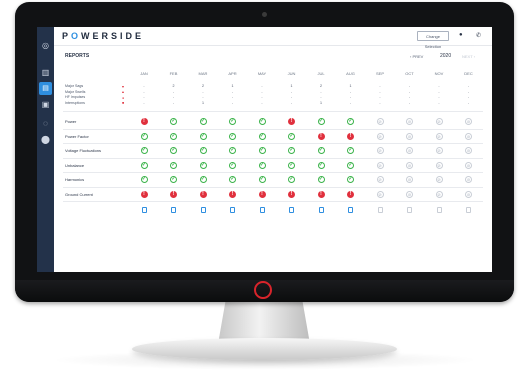 This screenshot has width=530, height=371. Describe the element at coordinates (264, 349) in the screenshot. I see `monitor-stand-base` at that location.